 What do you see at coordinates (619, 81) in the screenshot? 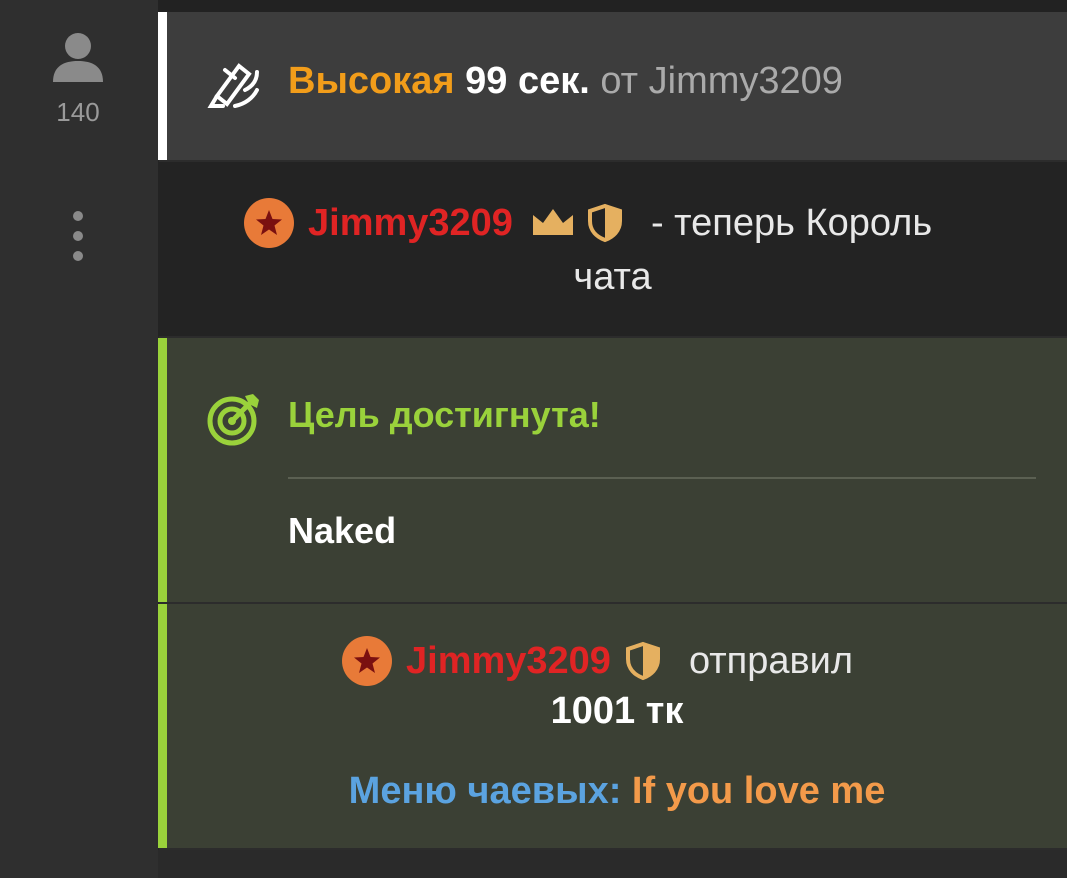
I see `from-label: от` at bounding box center [619, 81].